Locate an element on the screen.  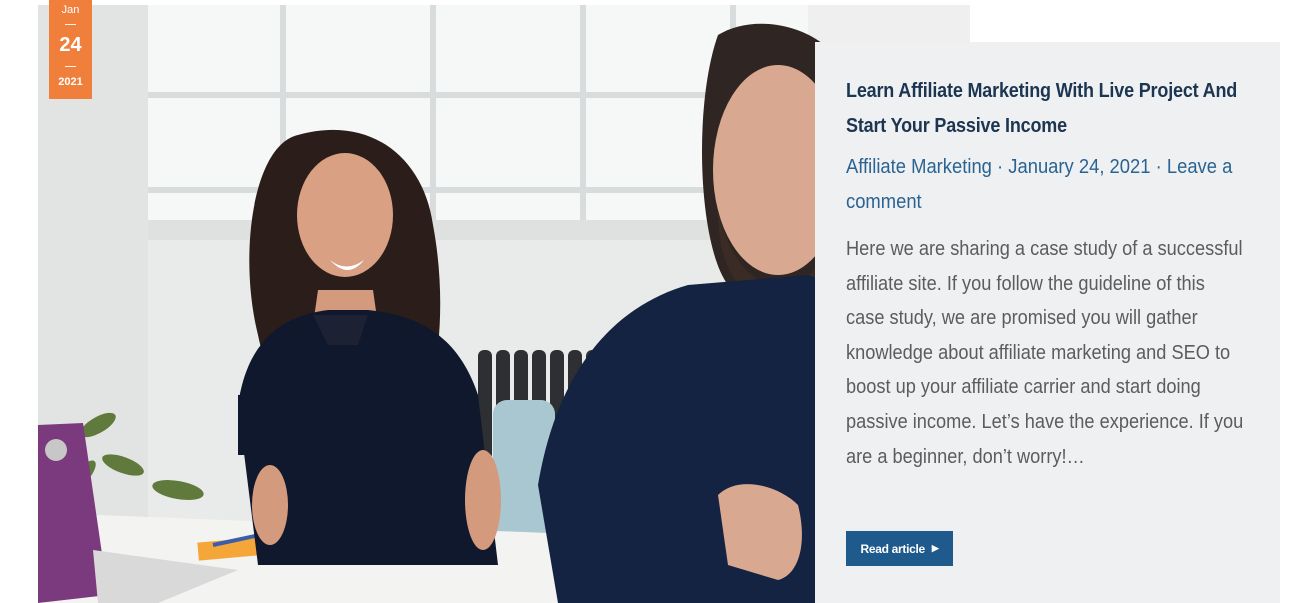
read-article-label: Read article is located at coordinates (892, 548).